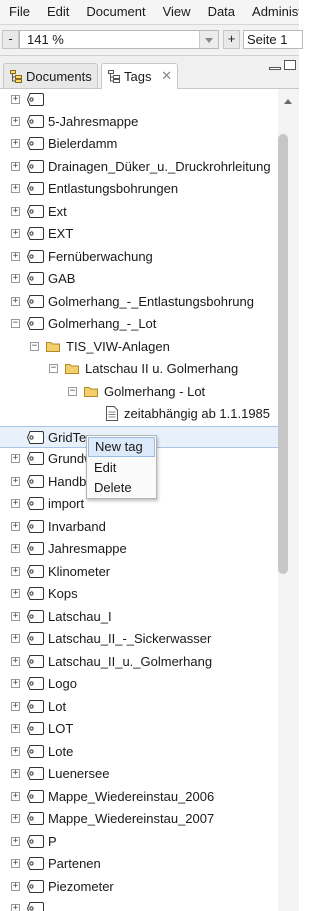 Image resolution: width=320 pixels, height=911 pixels. I want to click on tree-row: + Partenen, so click(139, 864).